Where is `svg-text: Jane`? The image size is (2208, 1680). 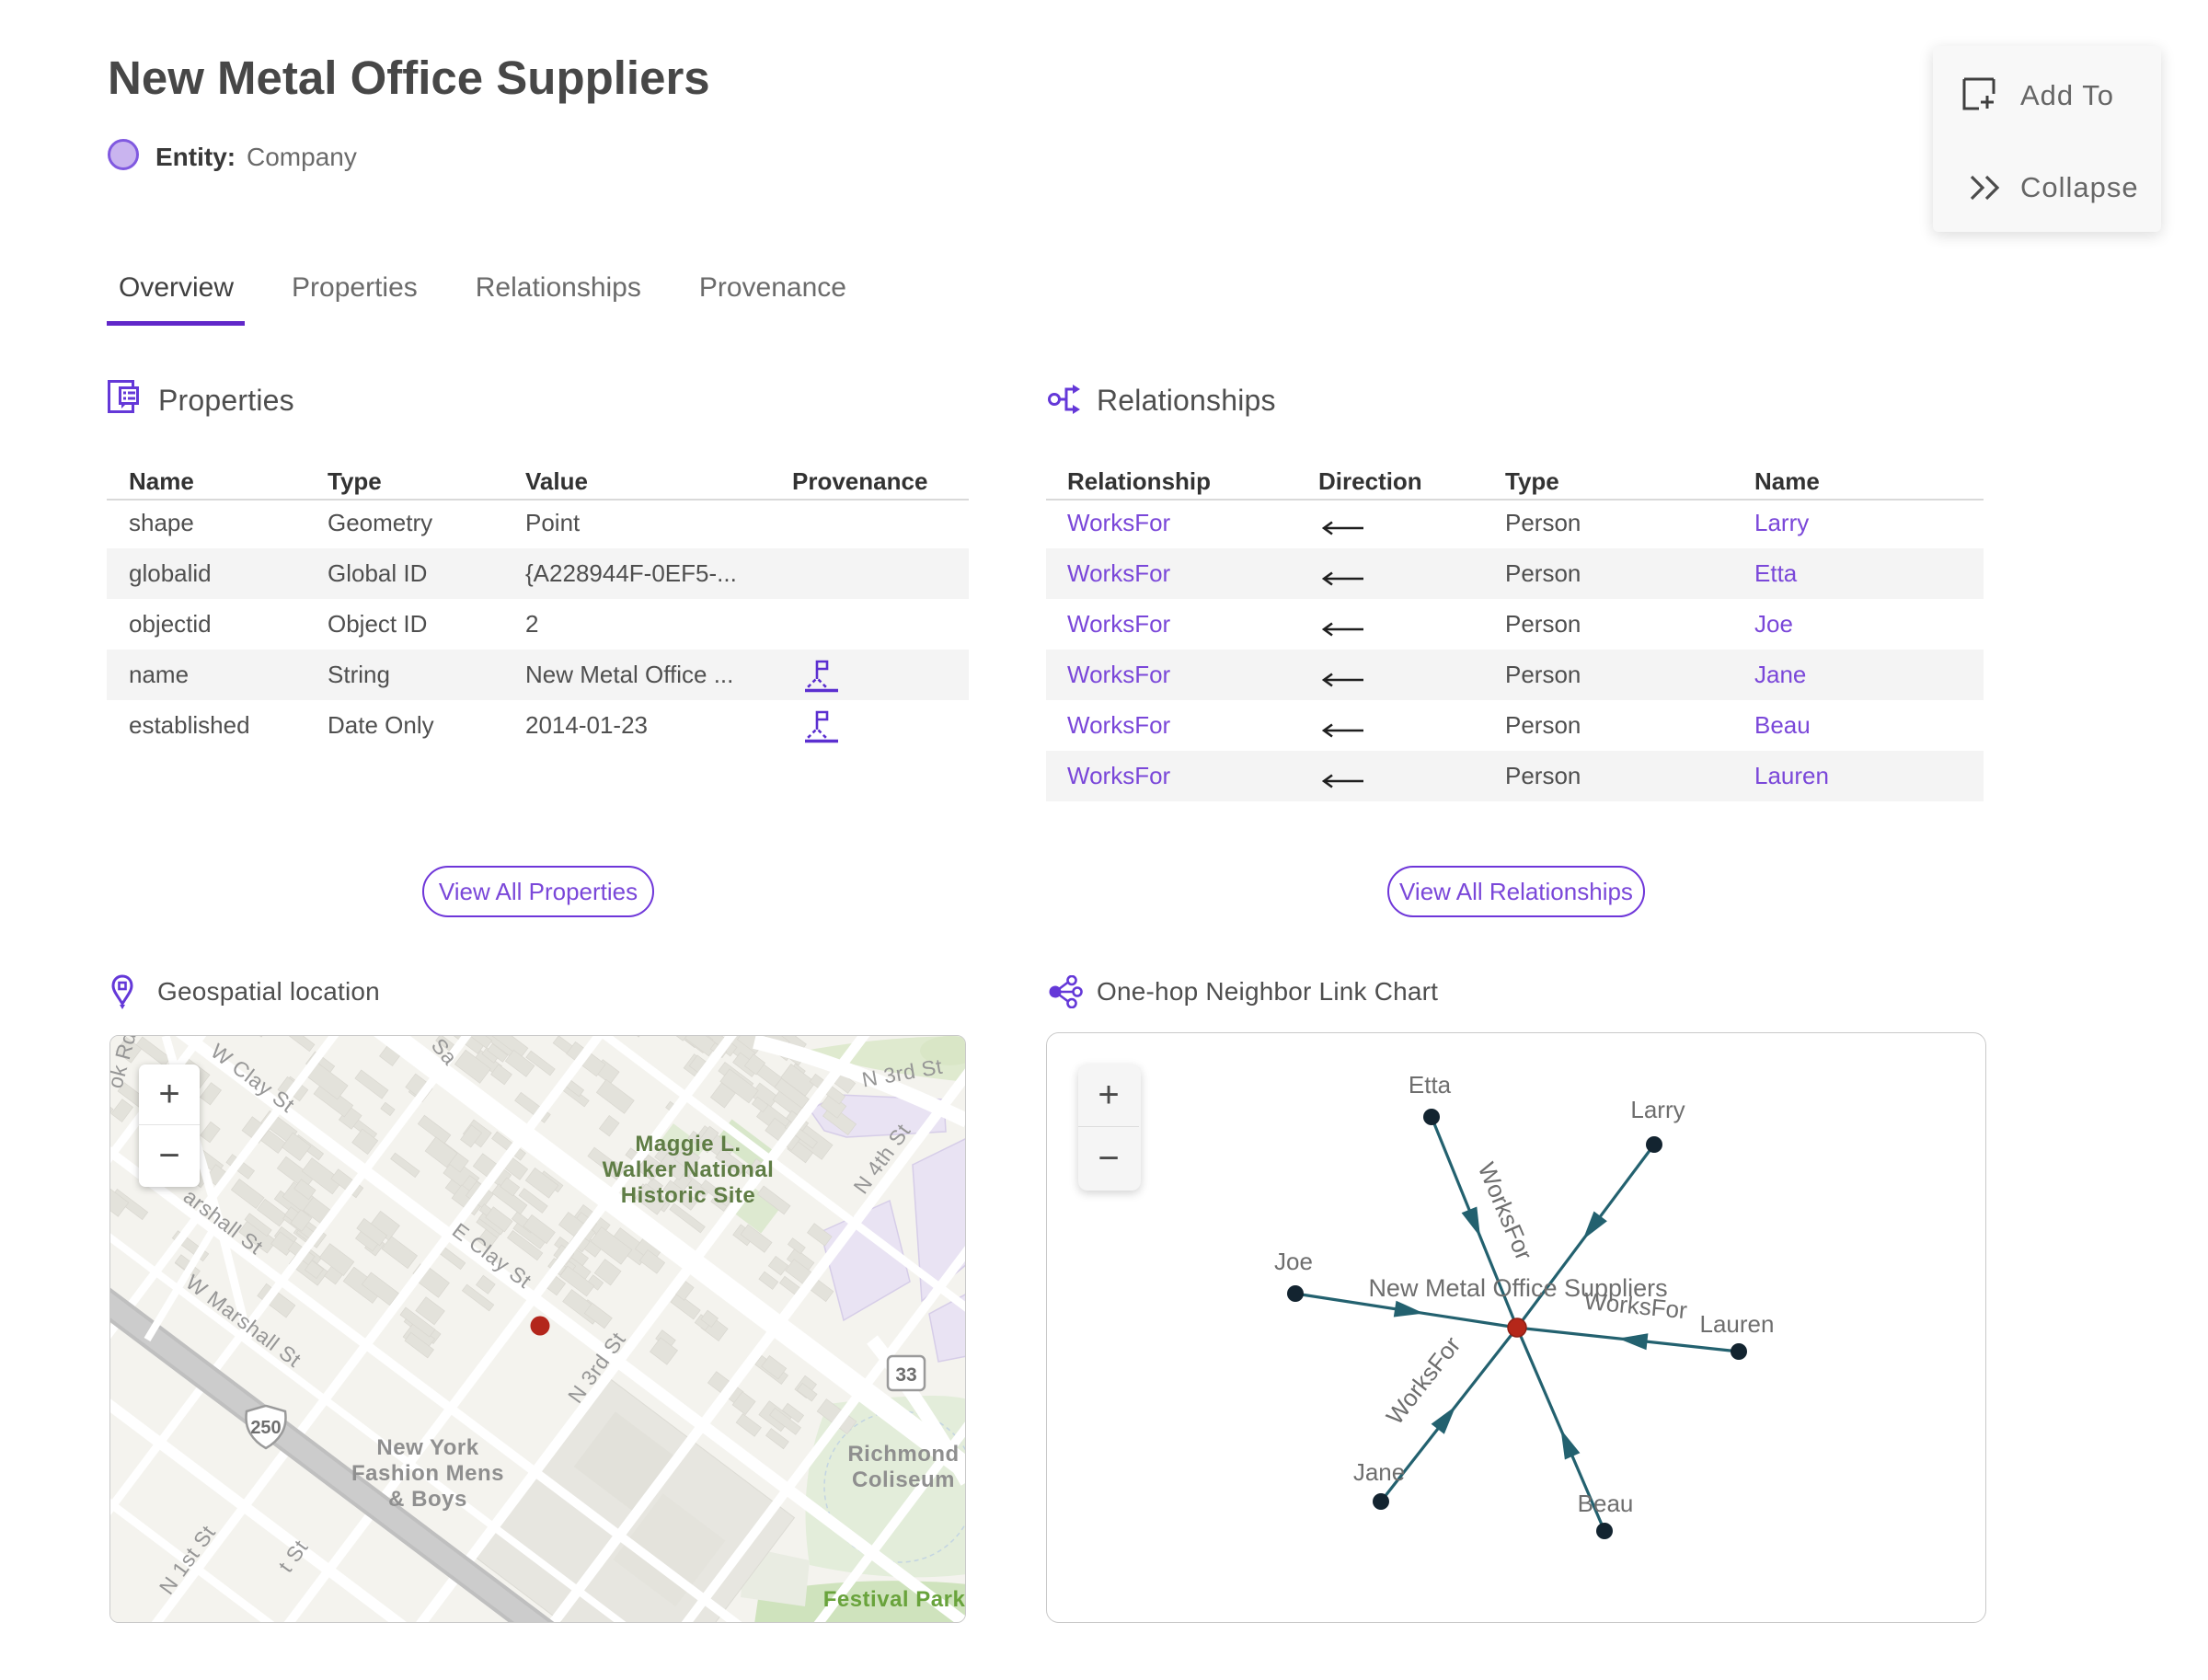
svg-text: Jane is located at coordinates (1379, 1472).